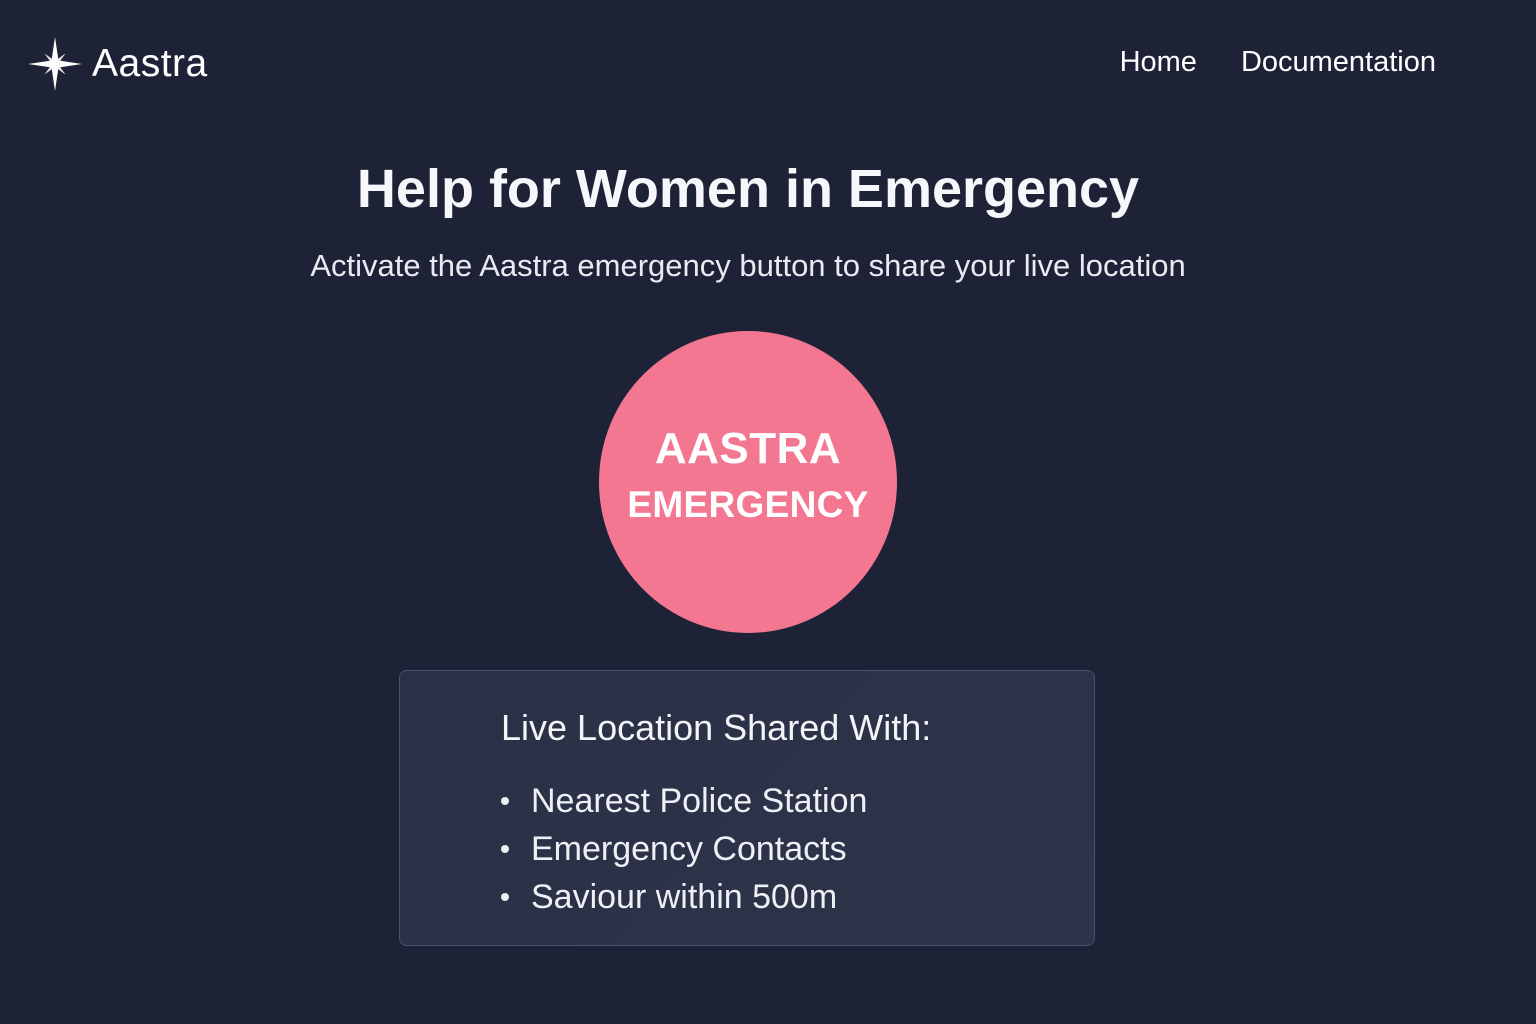  I want to click on nav-link-documentation: Documentation, so click(1338, 62).